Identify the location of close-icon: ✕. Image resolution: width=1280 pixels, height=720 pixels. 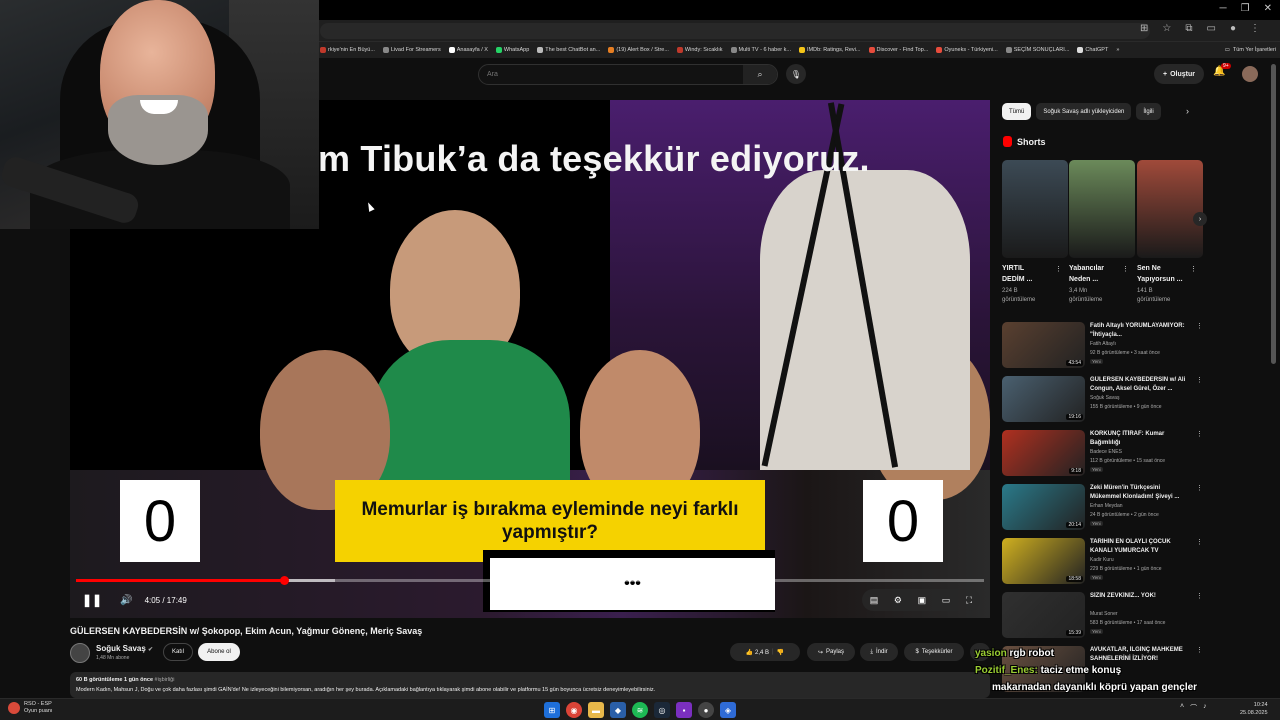
(1268, 8).